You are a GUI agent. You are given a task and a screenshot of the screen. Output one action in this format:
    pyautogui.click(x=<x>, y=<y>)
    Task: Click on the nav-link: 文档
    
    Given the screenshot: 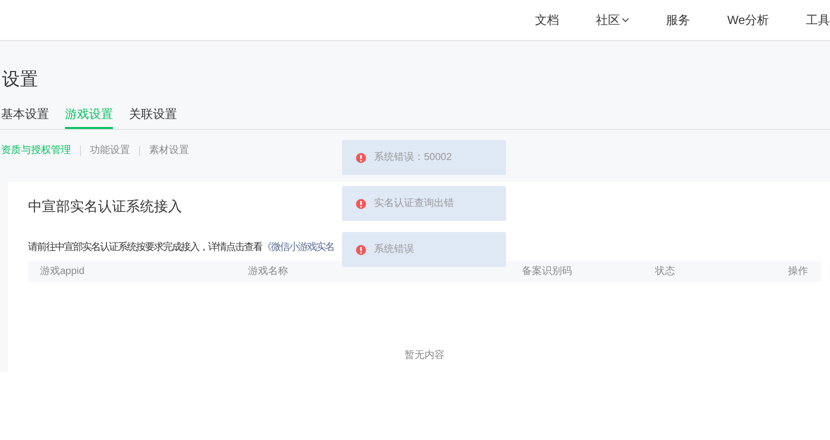 What is the action you would take?
    pyautogui.click(x=547, y=20)
    